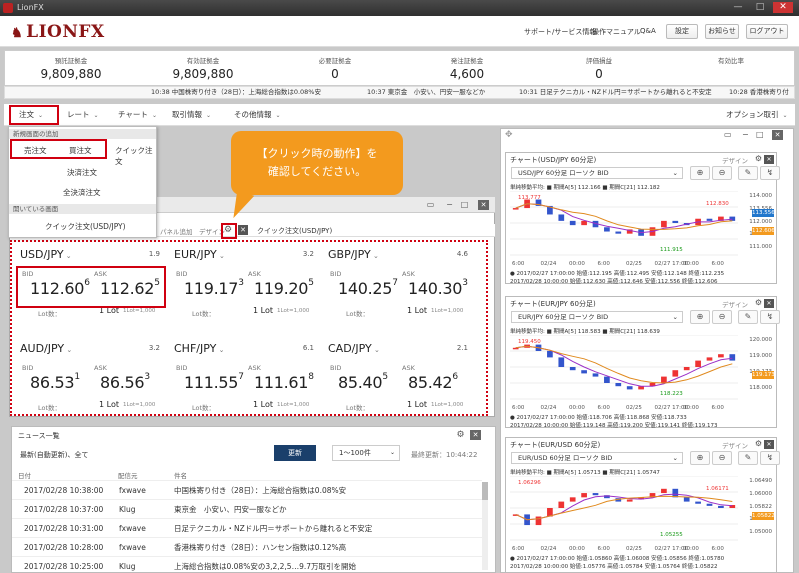  What do you see at coordinates (722, 31) in the screenshot?
I see `notice-button: お知らせ` at bounding box center [722, 31].